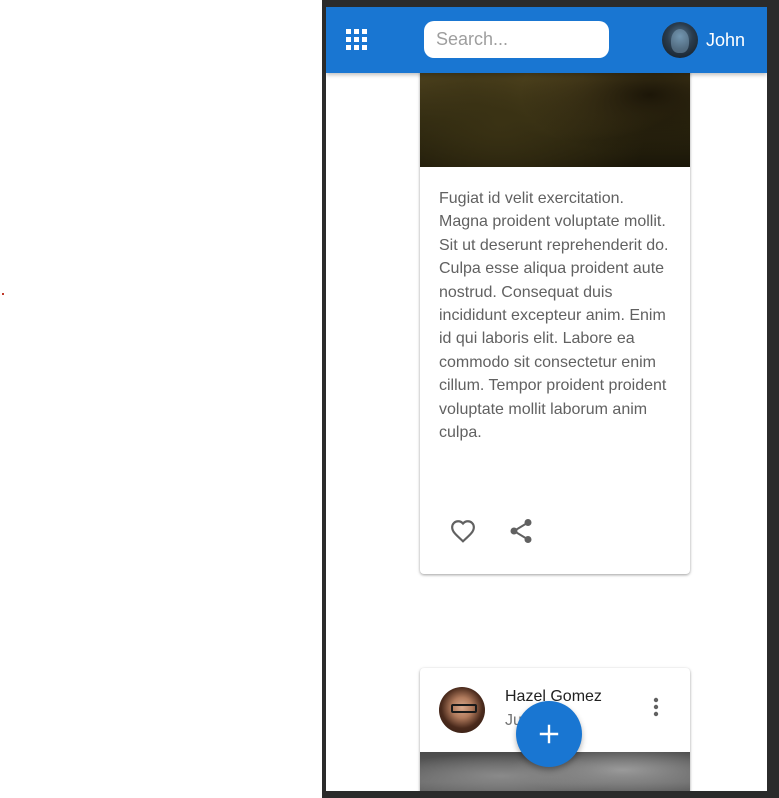  What do you see at coordinates (463, 531) in the screenshot?
I see `heart-icon` at bounding box center [463, 531].